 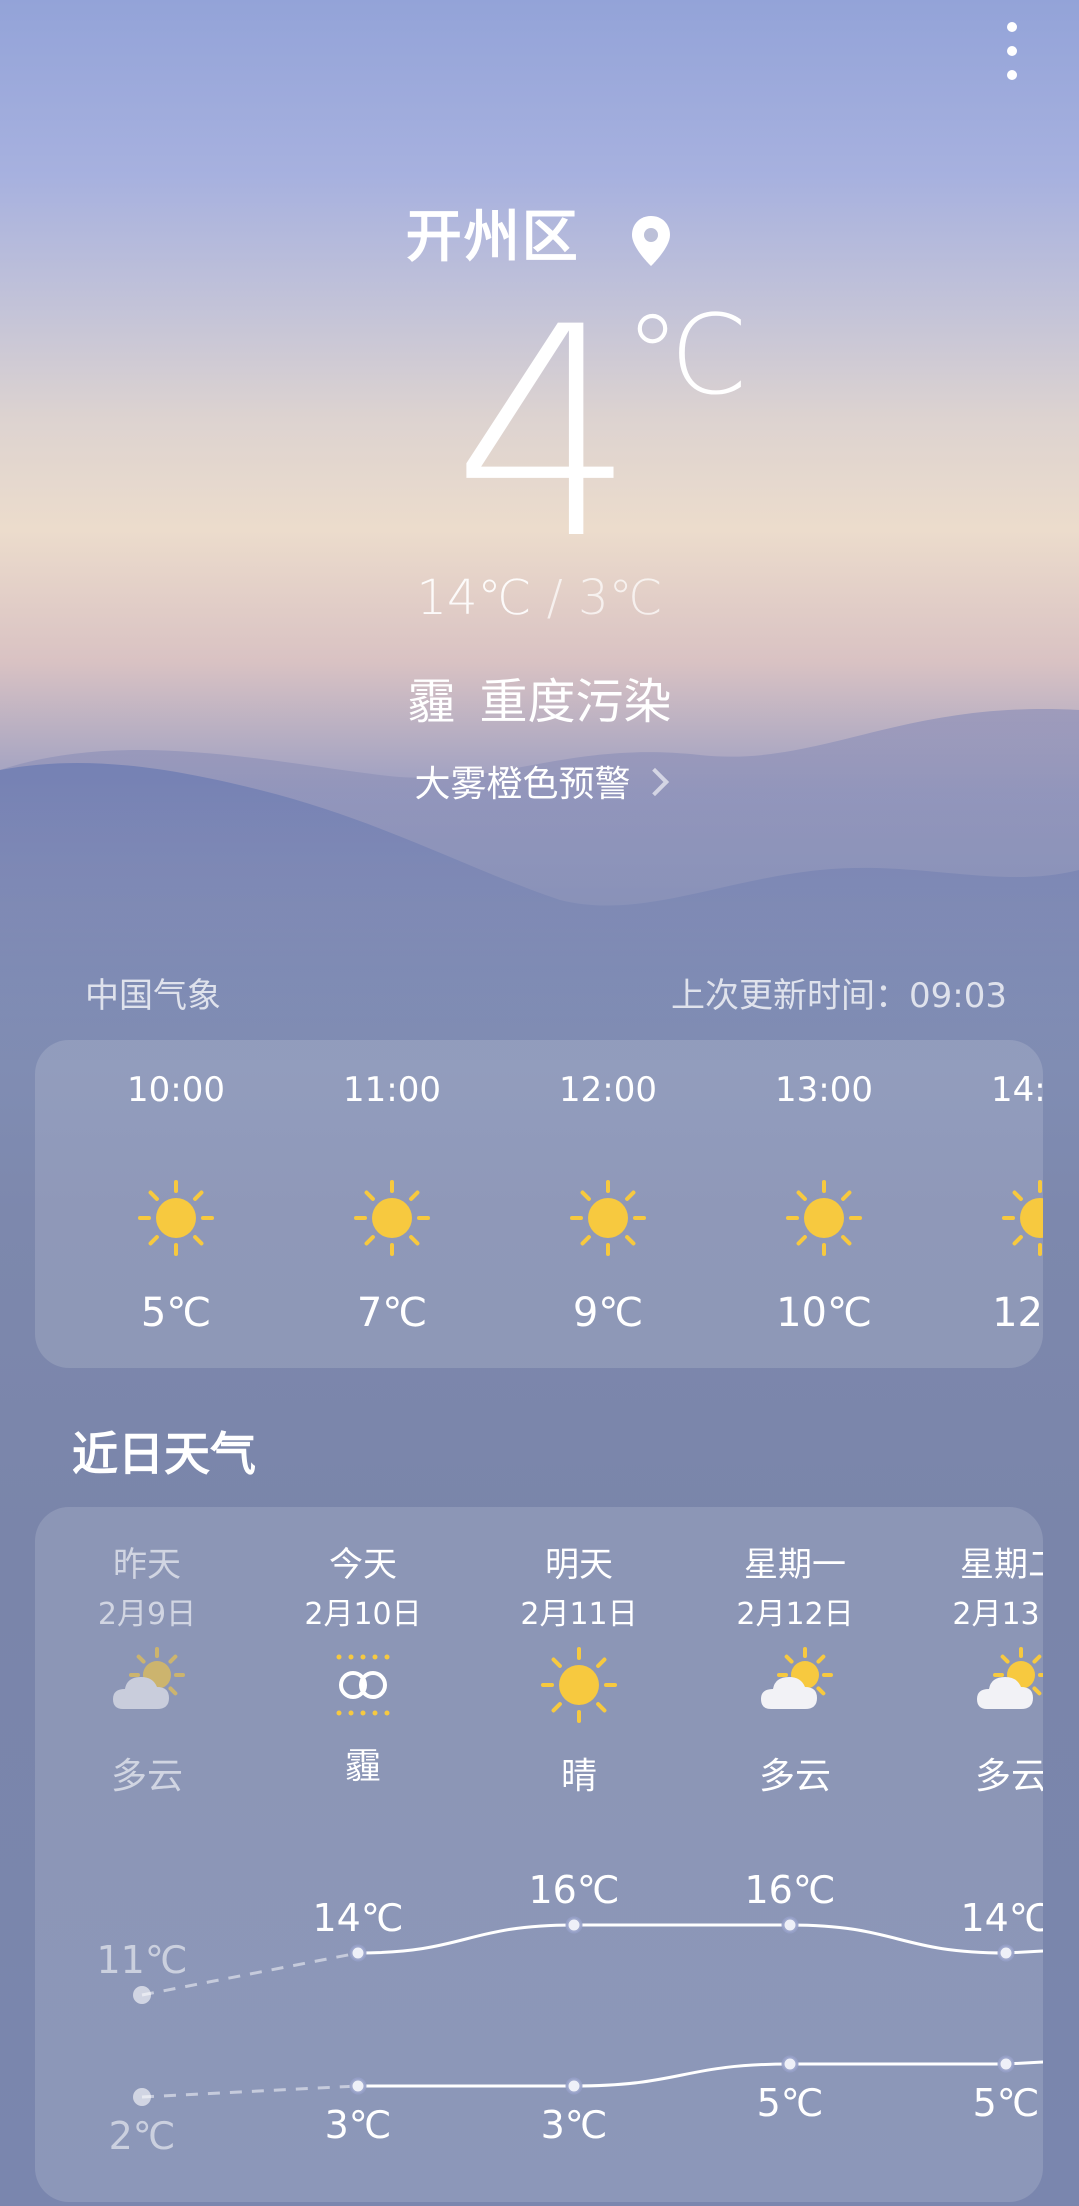 I want to click on temp-low: 3℃, so click(x=620, y=598).